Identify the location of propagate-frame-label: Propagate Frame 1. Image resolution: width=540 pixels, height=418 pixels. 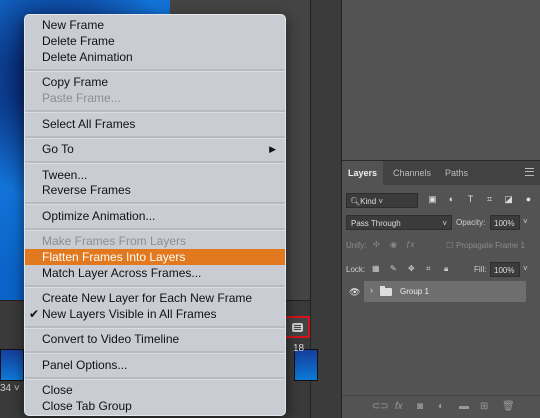
(490, 245).